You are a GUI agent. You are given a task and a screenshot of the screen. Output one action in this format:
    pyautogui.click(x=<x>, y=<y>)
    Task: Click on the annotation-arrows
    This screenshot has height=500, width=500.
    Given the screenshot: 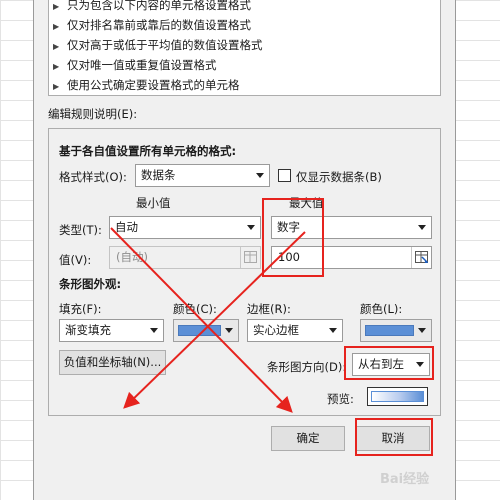 What is the action you would take?
    pyautogui.click(x=208, y=320)
    